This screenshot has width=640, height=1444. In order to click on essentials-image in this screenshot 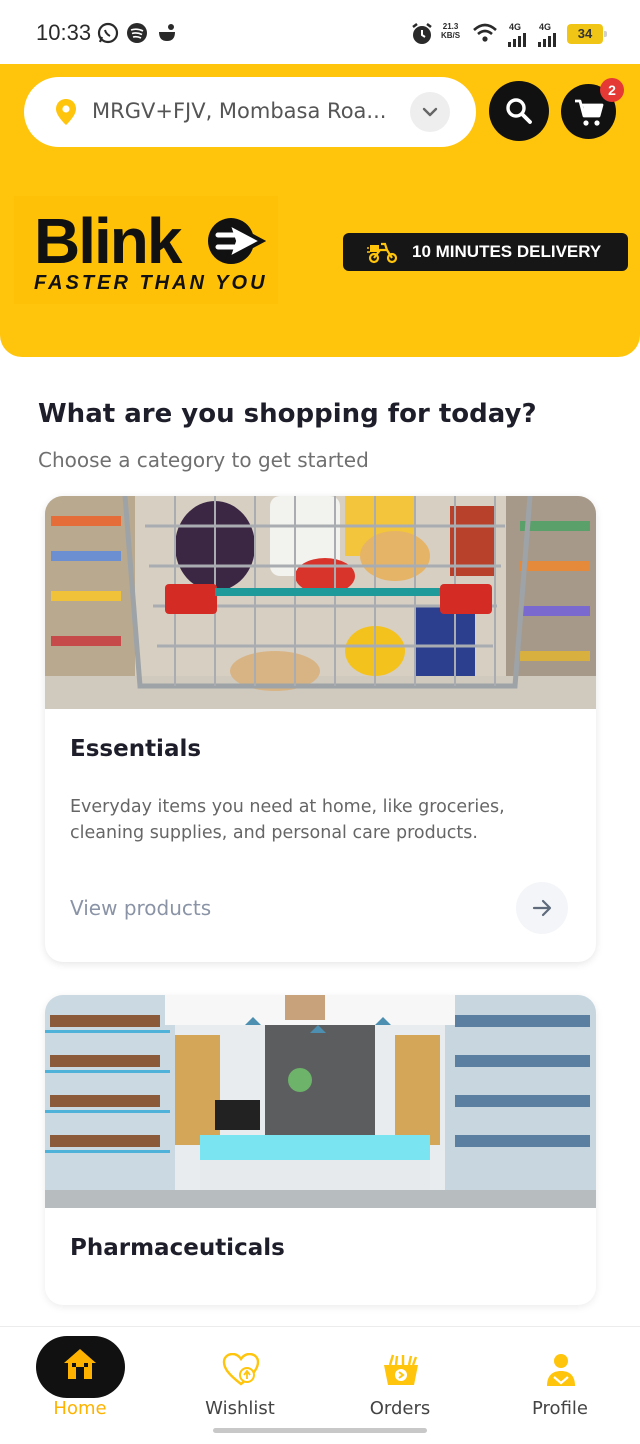, I will do `click(320, 602)`.